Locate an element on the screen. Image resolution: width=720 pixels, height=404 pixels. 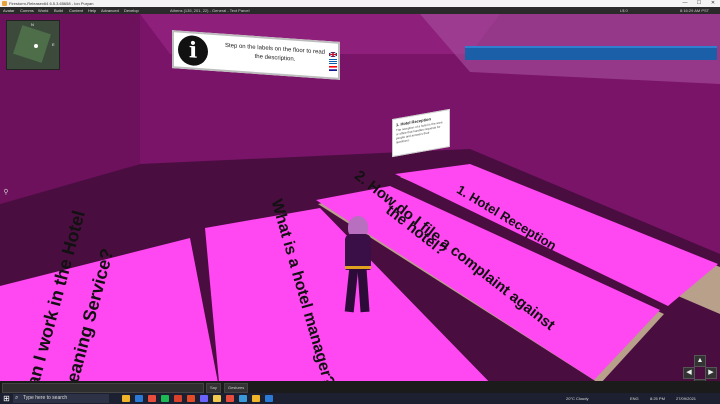
turn-left-button: ◀ is located at coordinates (689, 373).